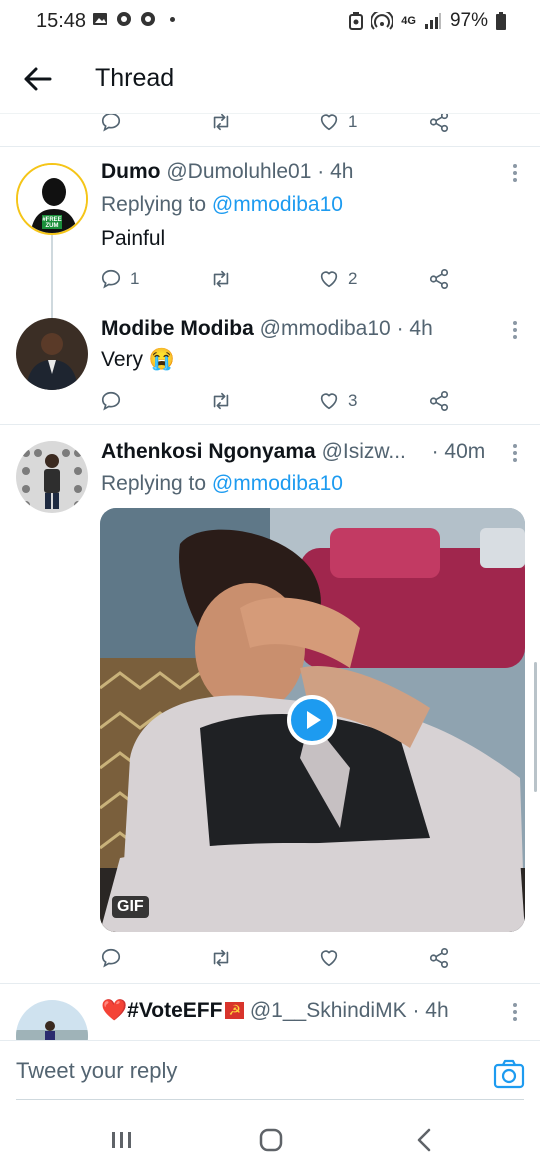 This screenshot has height=1170, width=540. I want to click on author-name: Modibe Modiba, so click(177, 328).